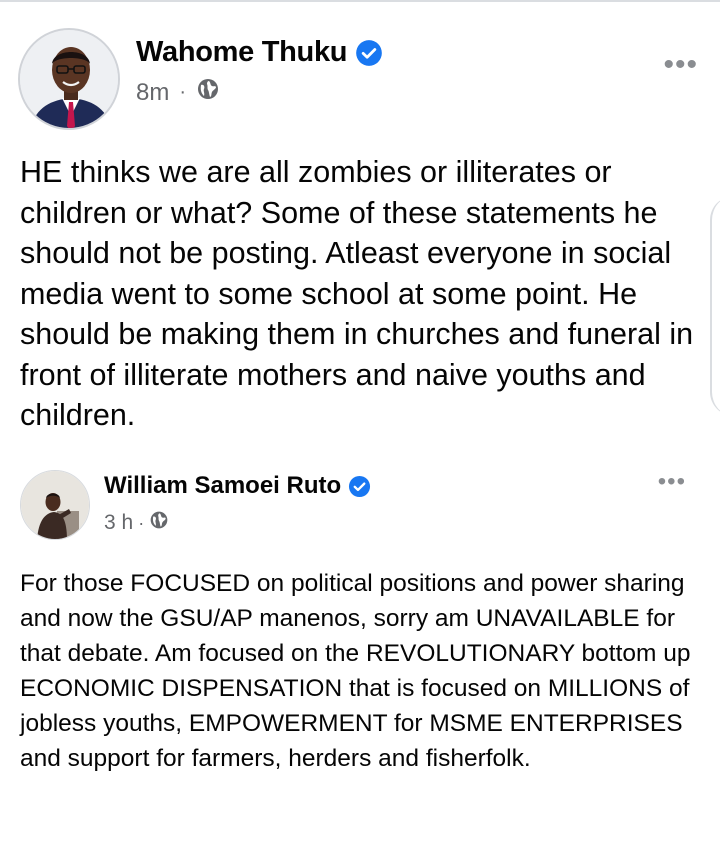 This screenshot has height=845, width=720. Describe the element at coordinates (152, 93) in the screenshot. I see `post-timestamp: 8m` at that location.